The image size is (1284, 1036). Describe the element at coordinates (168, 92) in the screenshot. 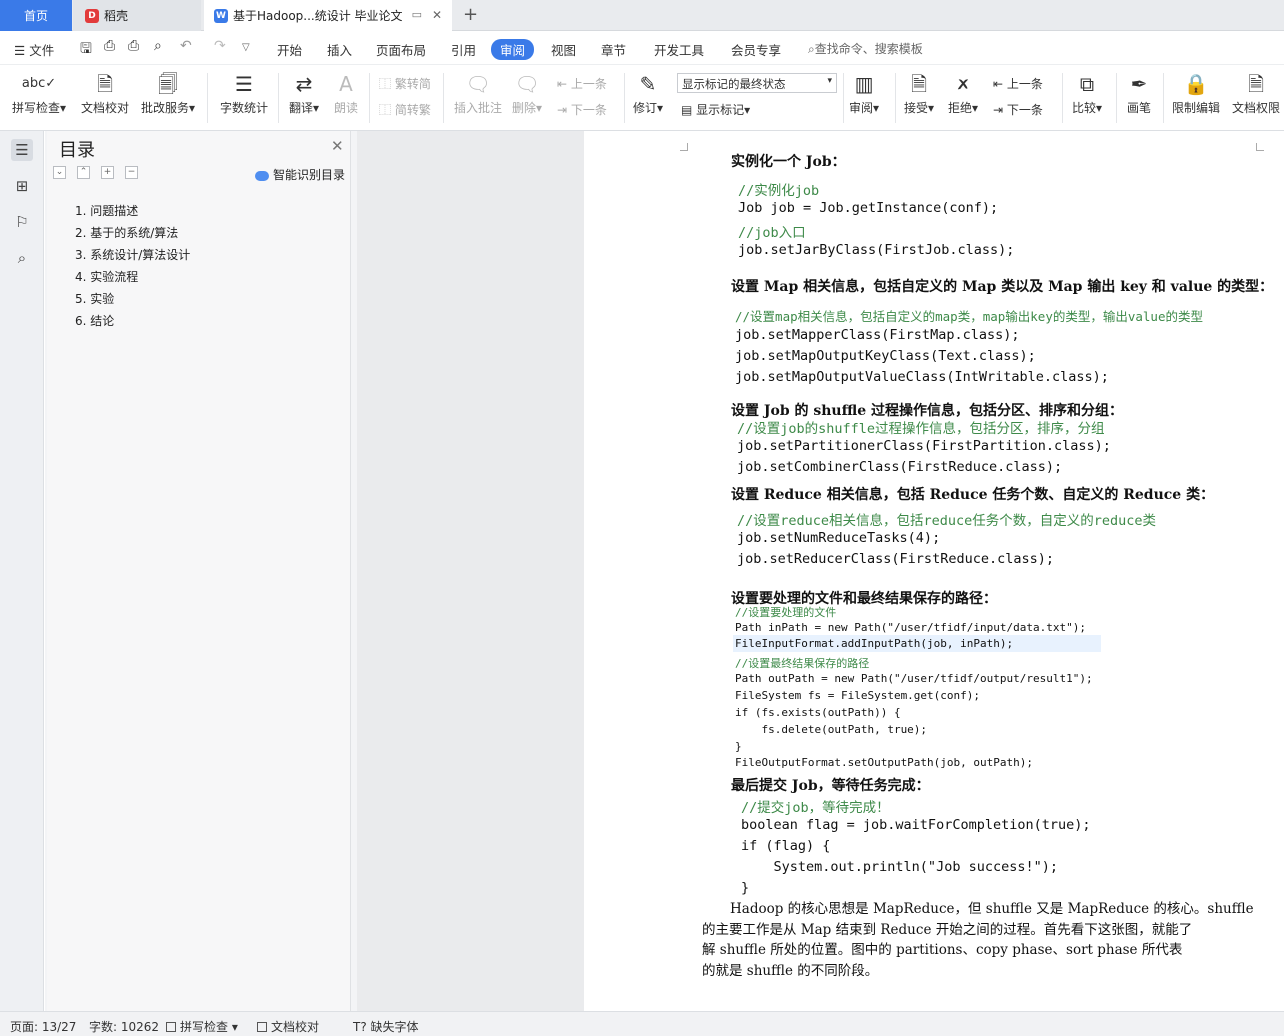

I see `proof-service-button: 🗐 批改服务▾` at that location.